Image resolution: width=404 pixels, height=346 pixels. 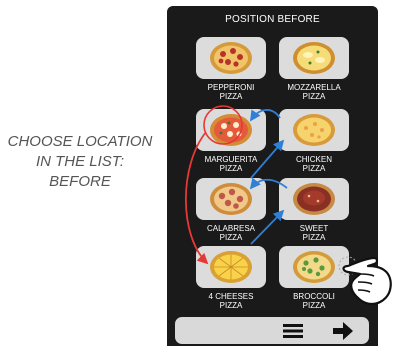 What do you see at coordinates (80, 141) in the screenshot?
I see `caption-line-1: CHOOSE LOCATION` at bounding box center [80, 141].